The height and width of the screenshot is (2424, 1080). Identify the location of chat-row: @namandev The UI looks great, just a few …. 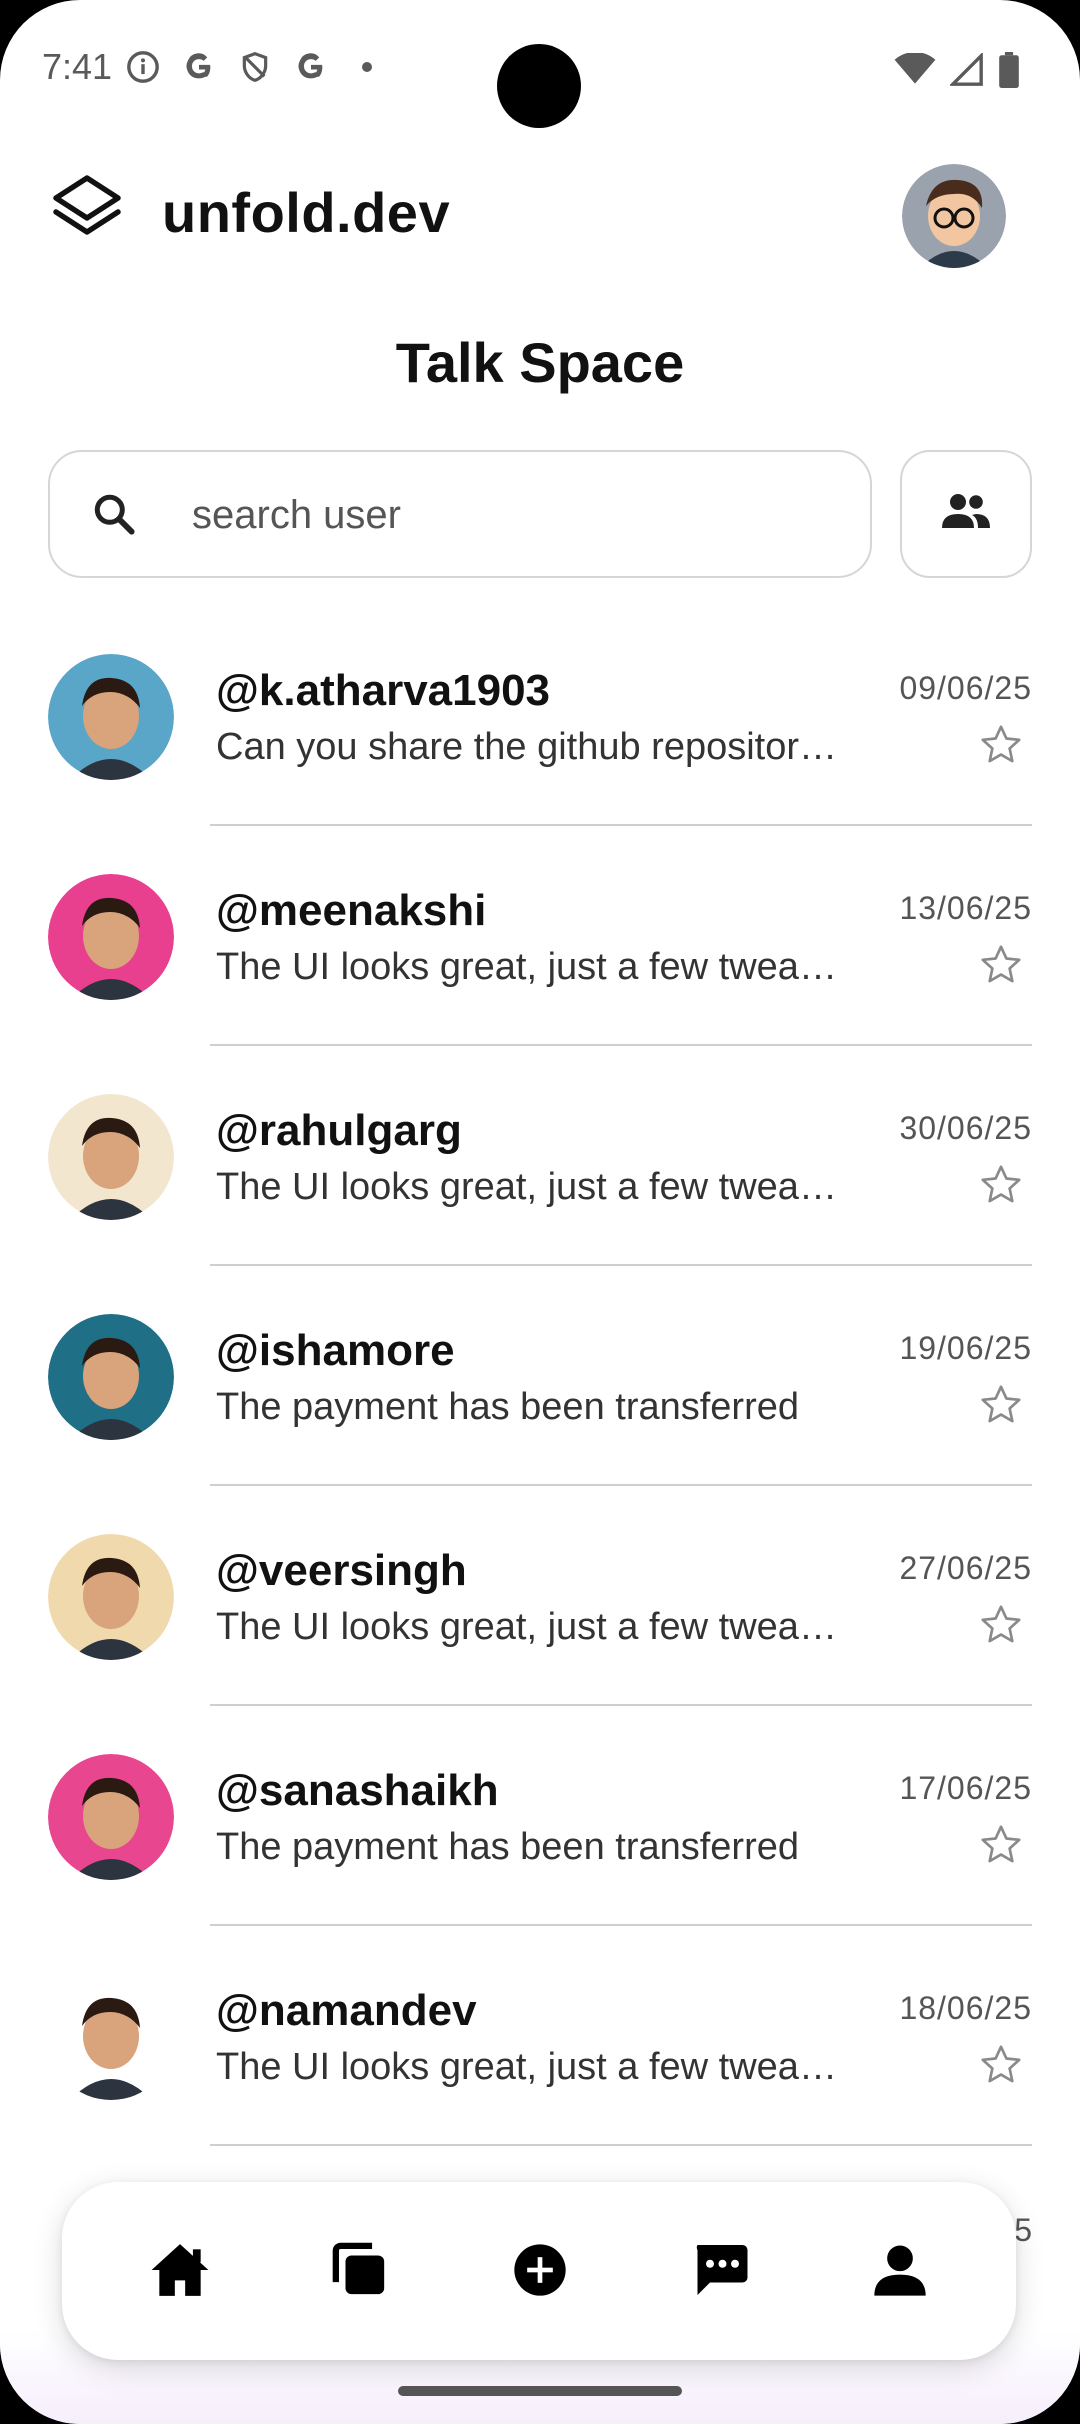
(540, 2070).